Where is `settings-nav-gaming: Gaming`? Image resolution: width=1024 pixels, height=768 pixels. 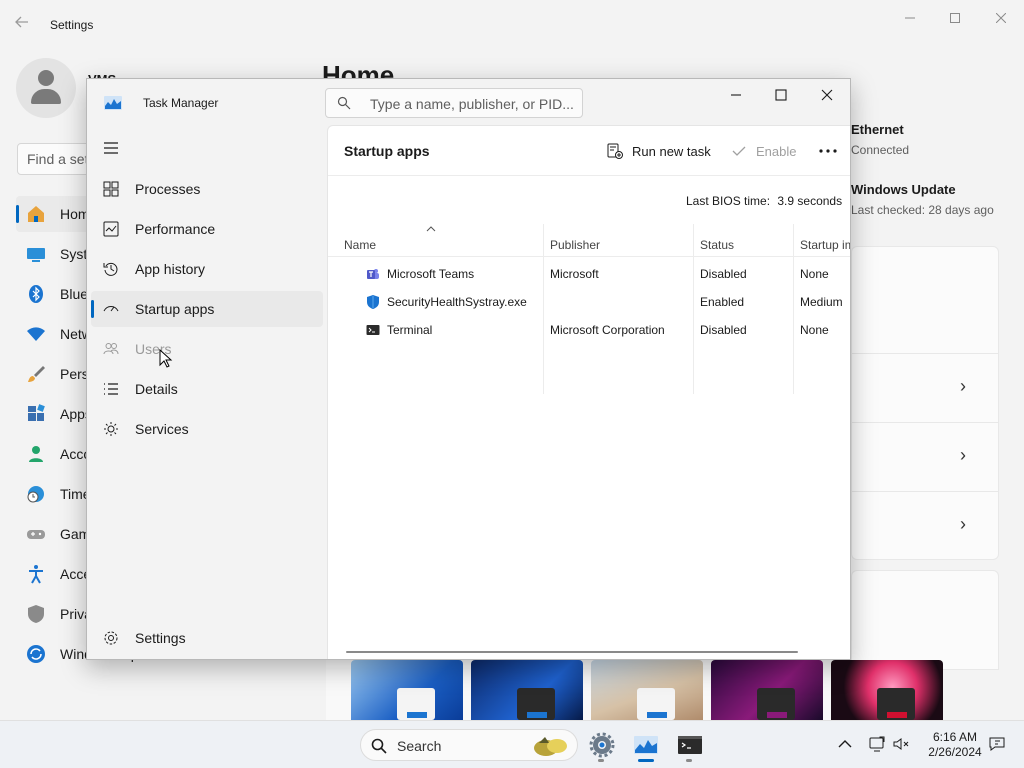 settings-nav-gaming: Gaming is located at coordinates (62, 534).